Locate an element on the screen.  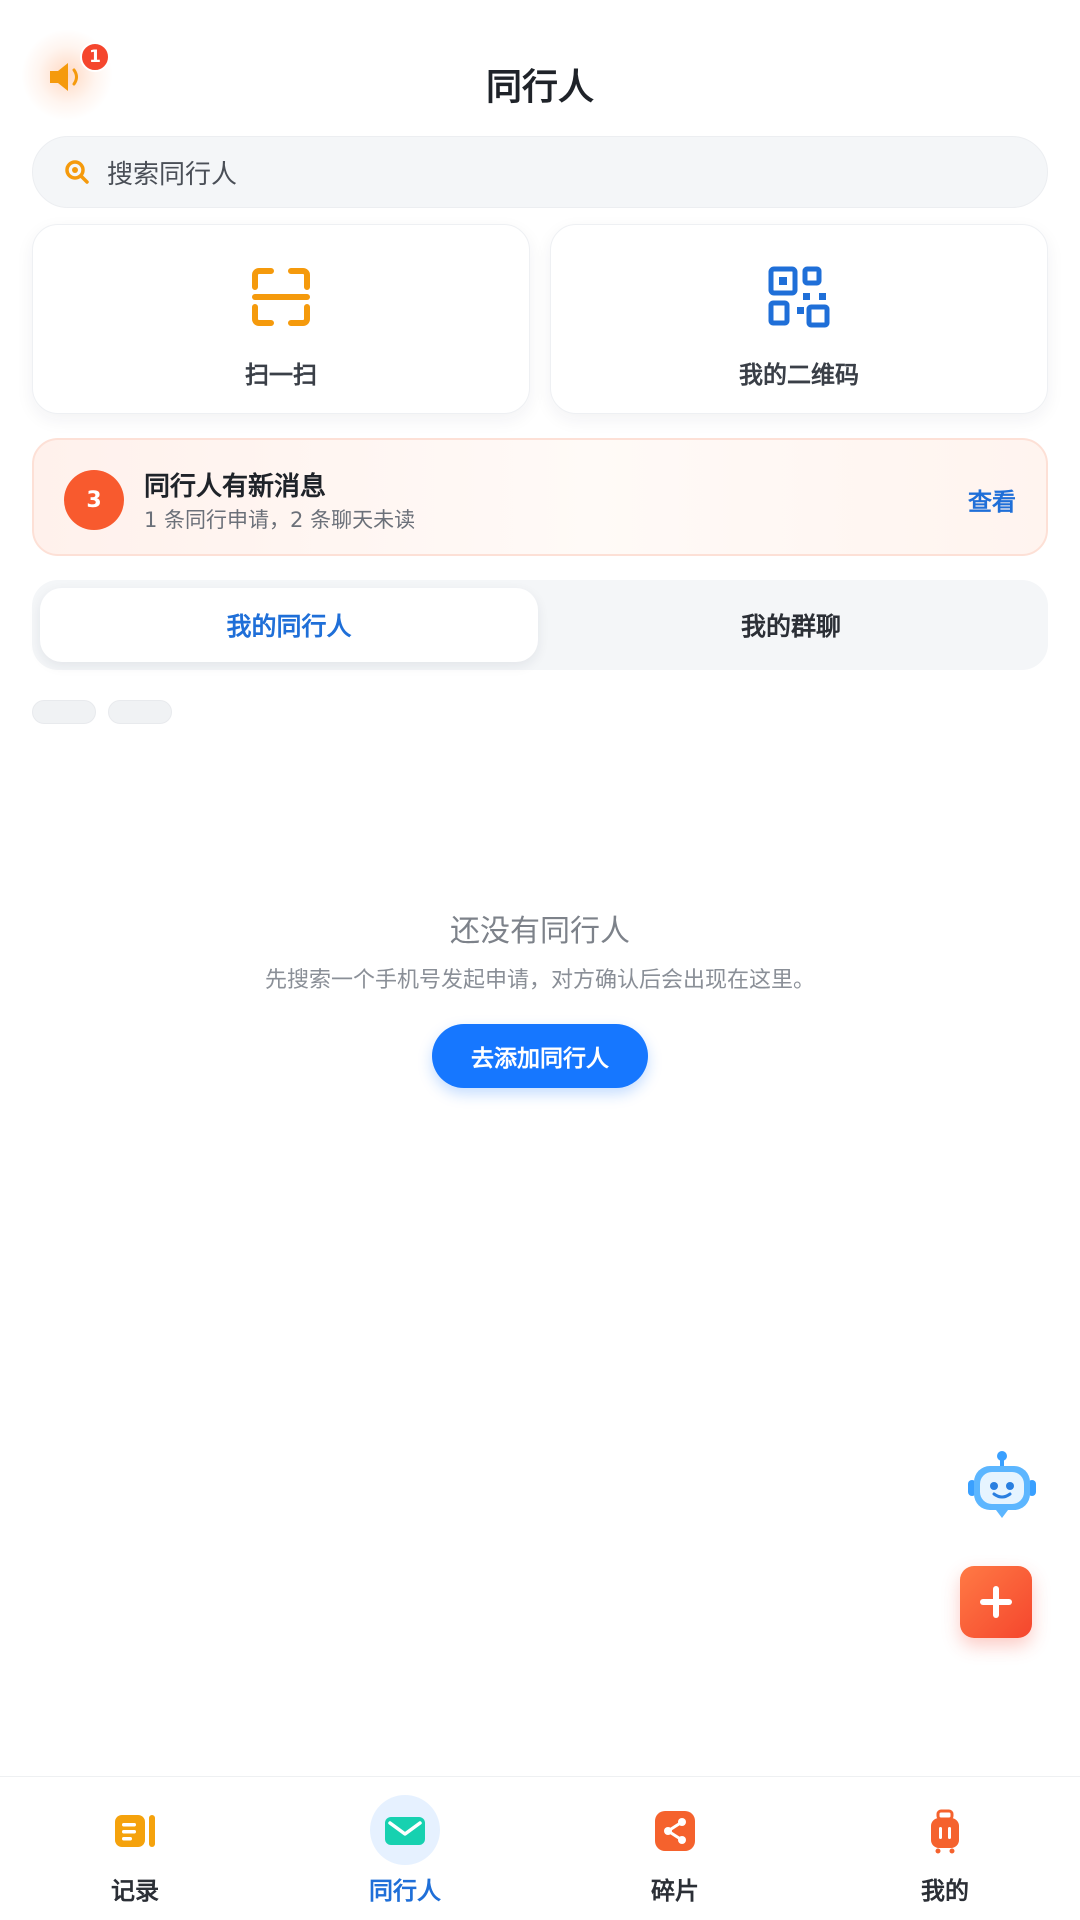
nav-item-mine: 我的 is located at coordinates (945, 1848).